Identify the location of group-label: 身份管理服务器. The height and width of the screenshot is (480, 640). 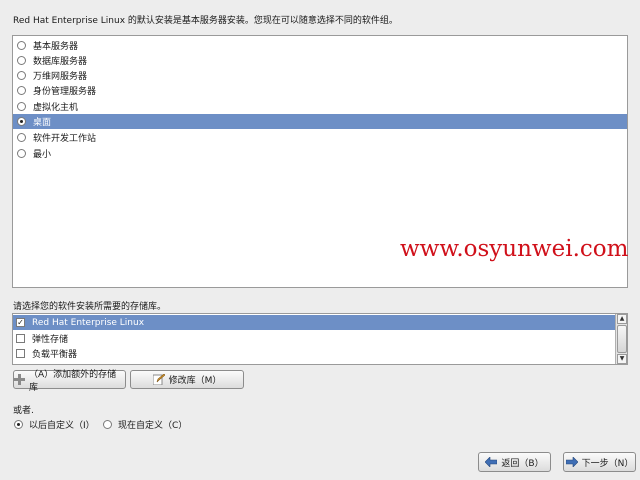
(65, 92).